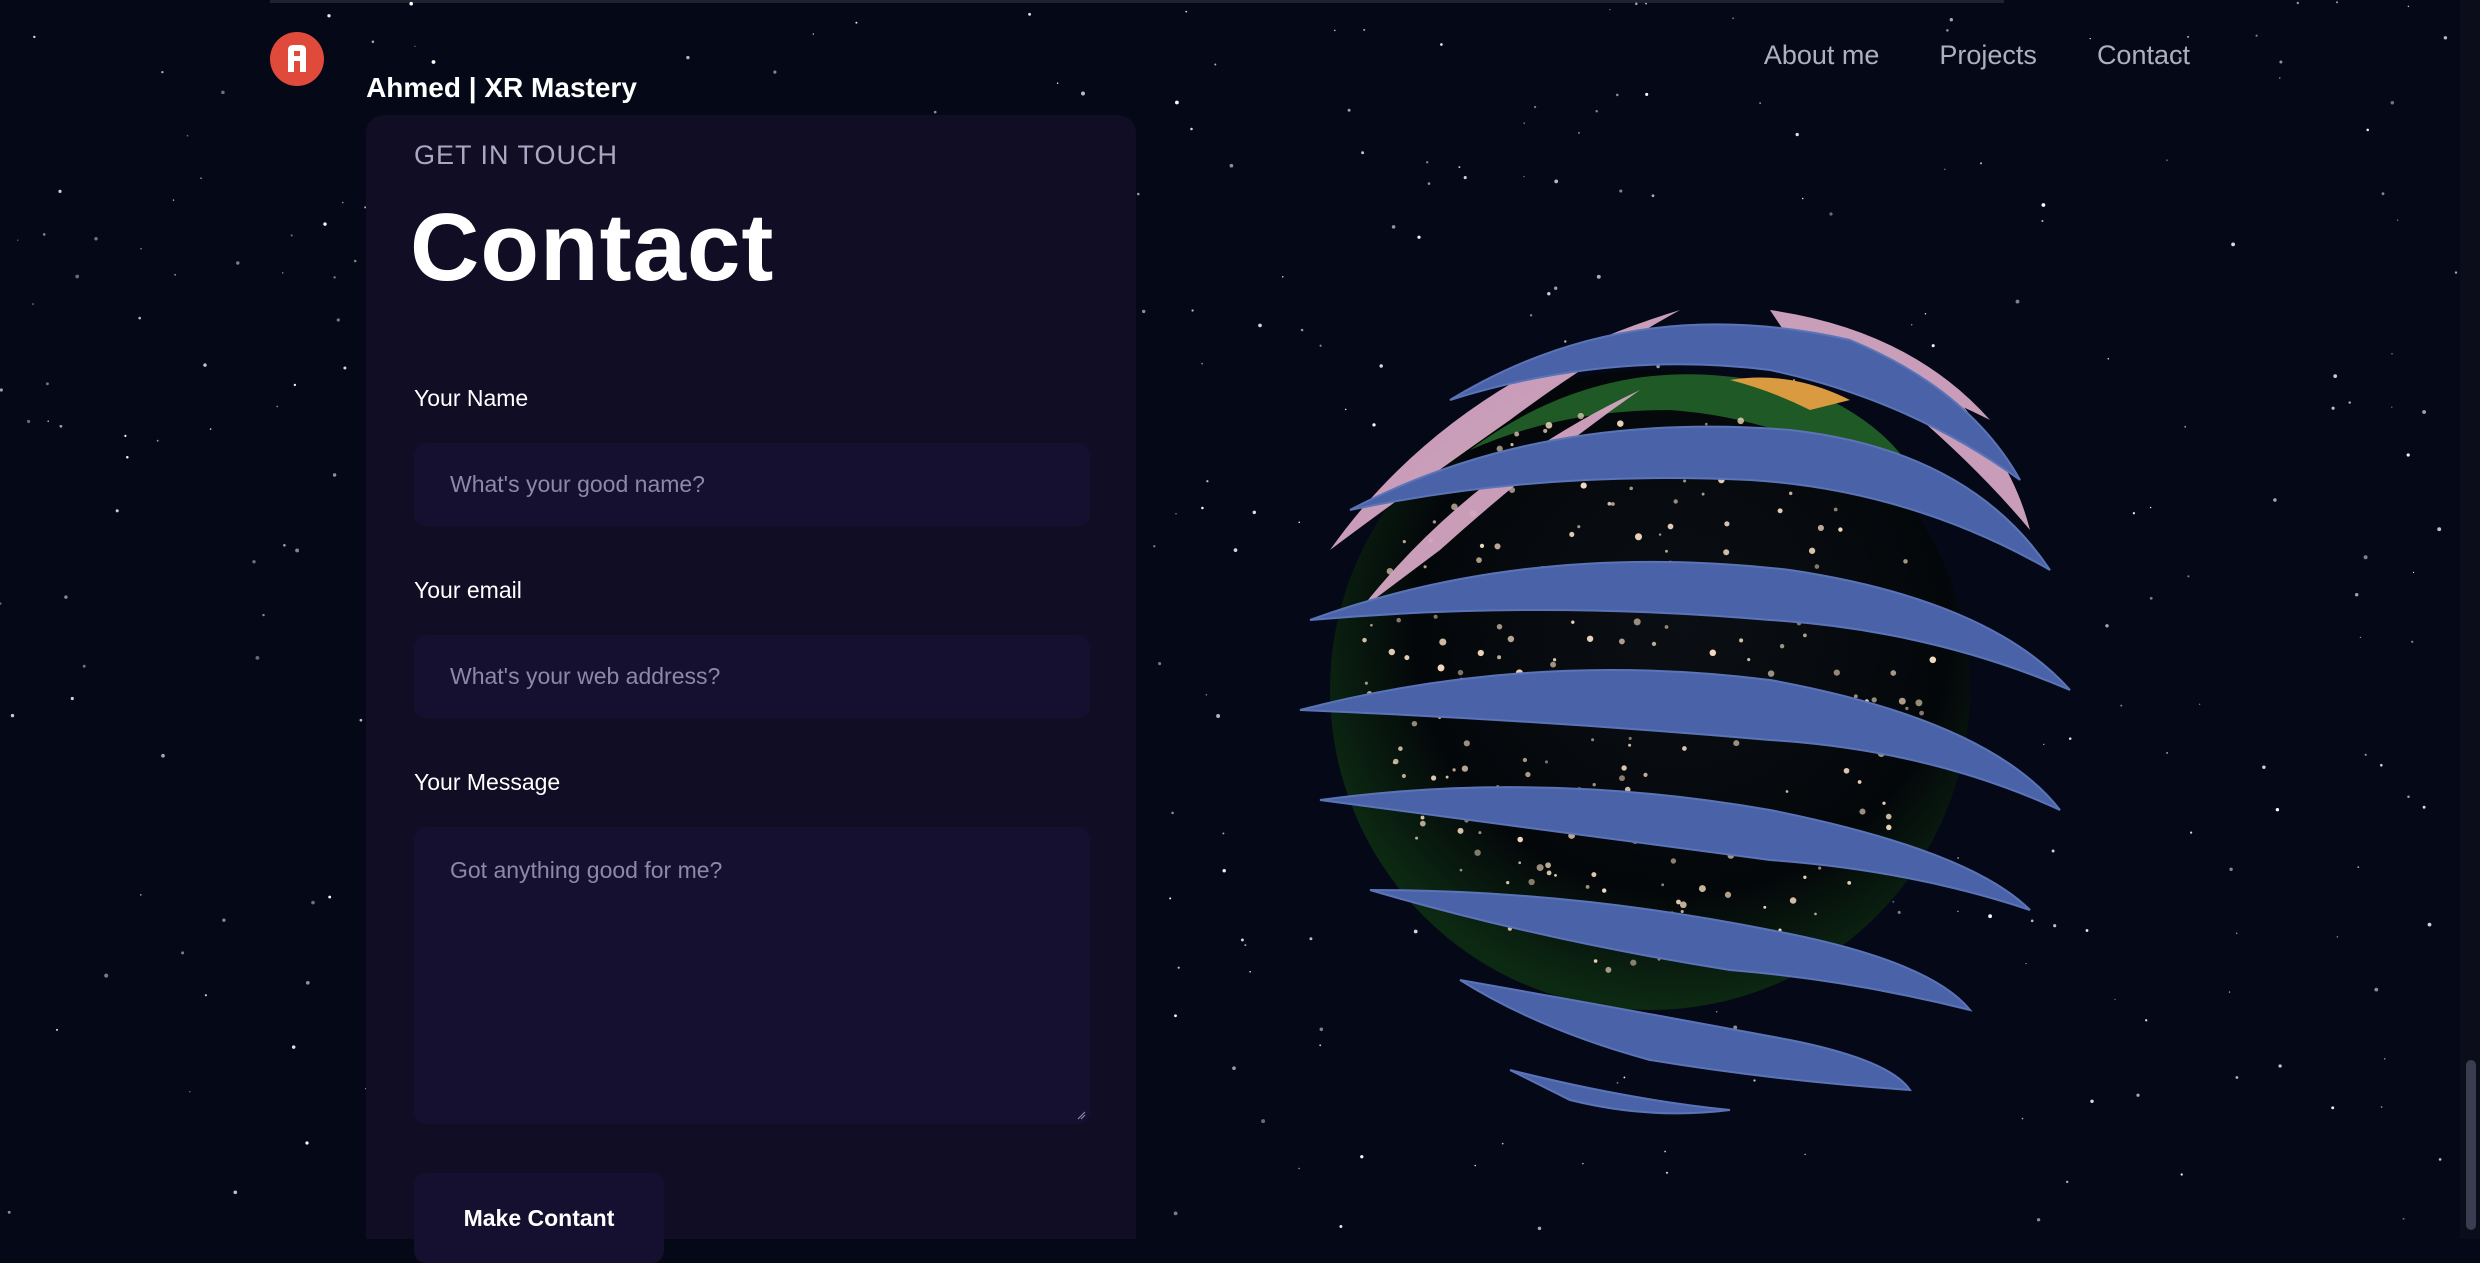 This screenshot has width=2480, height=1263. What do you see at coordinates (752, 484) in the screenshot?
I see `name-input: What's your good name?` at bounding box center [752, 484].